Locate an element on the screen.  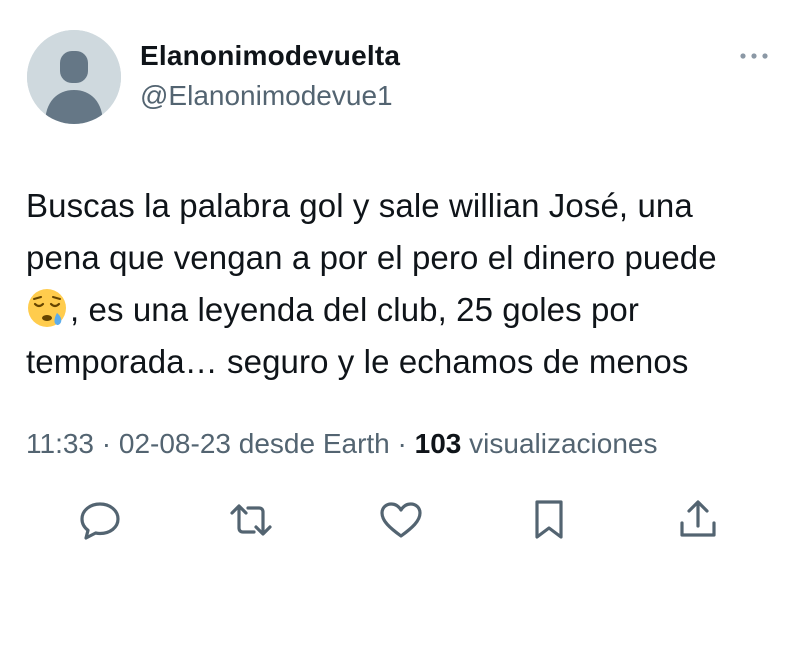
more-horizontal-icon is located at coordinates (754, 56).